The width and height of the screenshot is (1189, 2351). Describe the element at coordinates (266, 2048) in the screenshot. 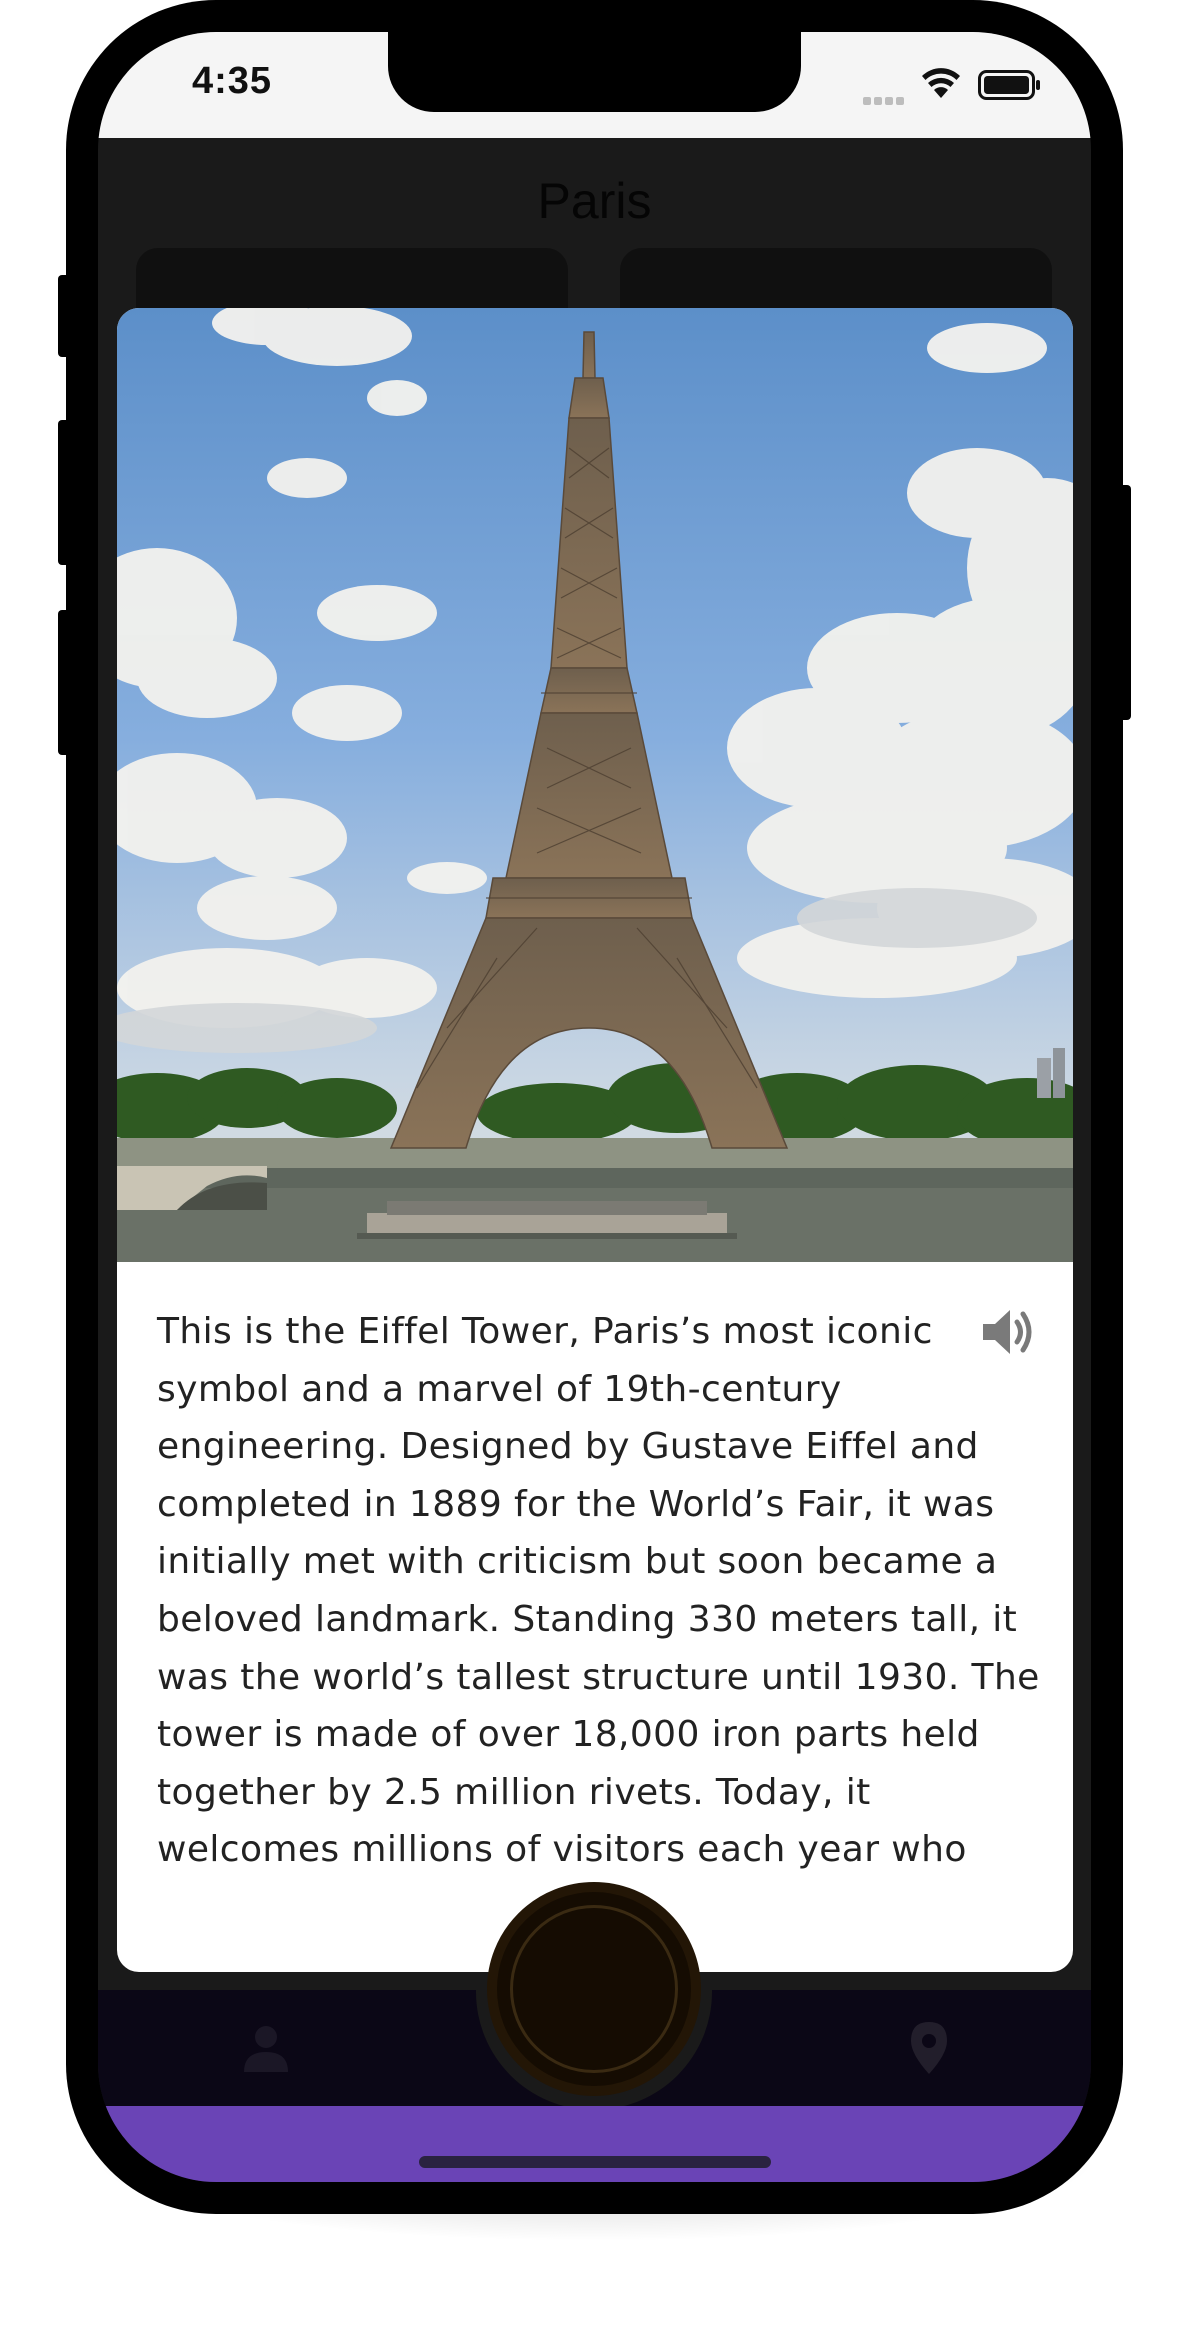

I see `person-icon` at that location.